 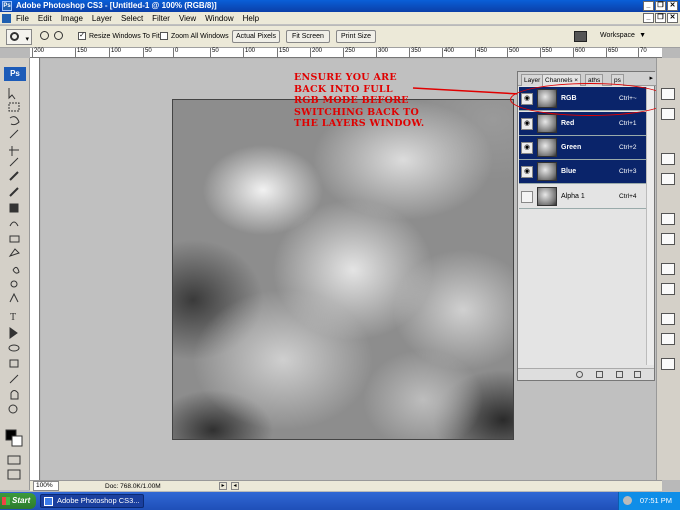 I want to click on zoom-out-icon, so click(x=58, y=35).